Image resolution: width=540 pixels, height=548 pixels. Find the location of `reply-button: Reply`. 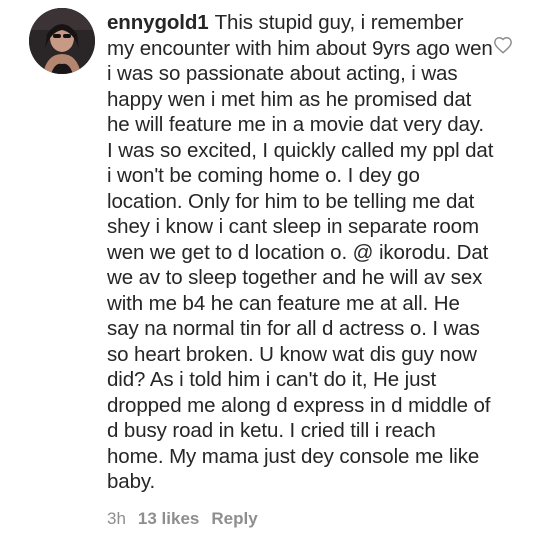

reply-button: Reply is located at coordinates (234, 519).